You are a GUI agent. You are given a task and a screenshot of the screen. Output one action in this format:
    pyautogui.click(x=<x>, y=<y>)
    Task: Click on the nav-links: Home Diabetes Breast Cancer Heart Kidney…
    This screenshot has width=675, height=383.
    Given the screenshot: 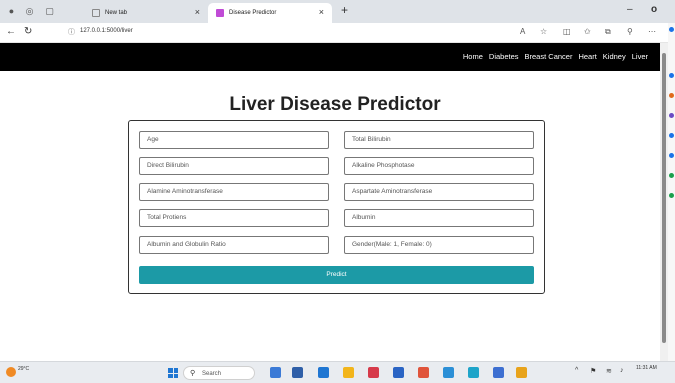 What is the action you would take?
    pyautogui.click(x=555, y=56)
    